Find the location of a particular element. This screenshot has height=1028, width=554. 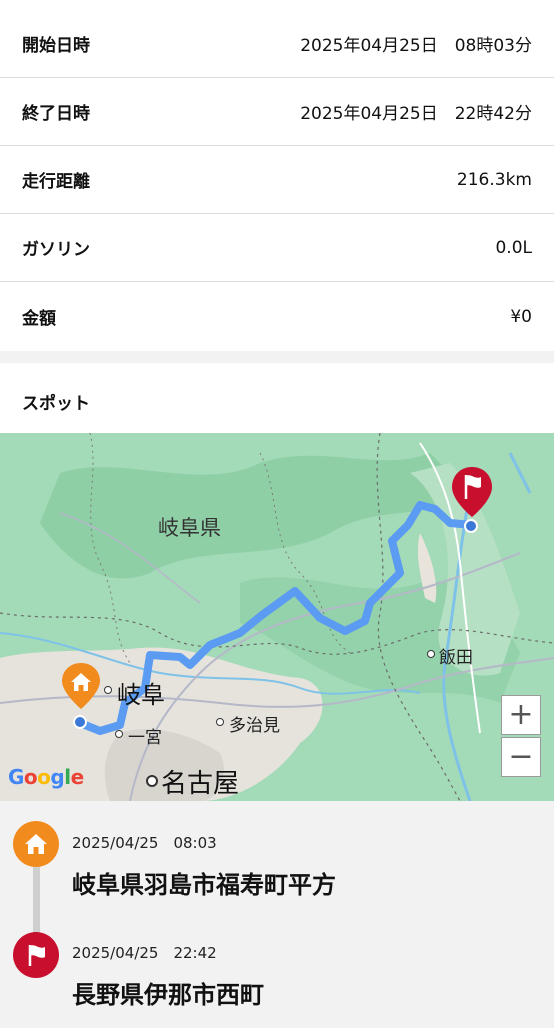

timeline-flag-icon is located at coordinates (36, 955).